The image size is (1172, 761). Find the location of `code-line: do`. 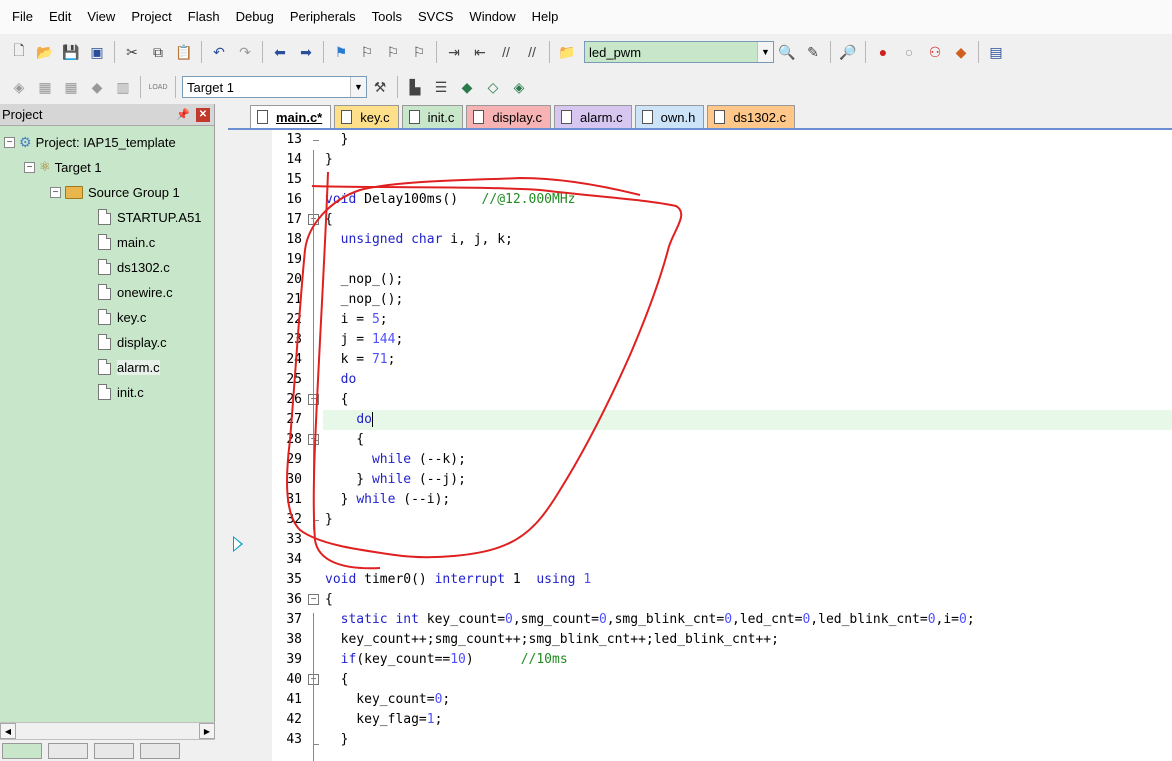

code-line: do is located at coordinates (748, 380).